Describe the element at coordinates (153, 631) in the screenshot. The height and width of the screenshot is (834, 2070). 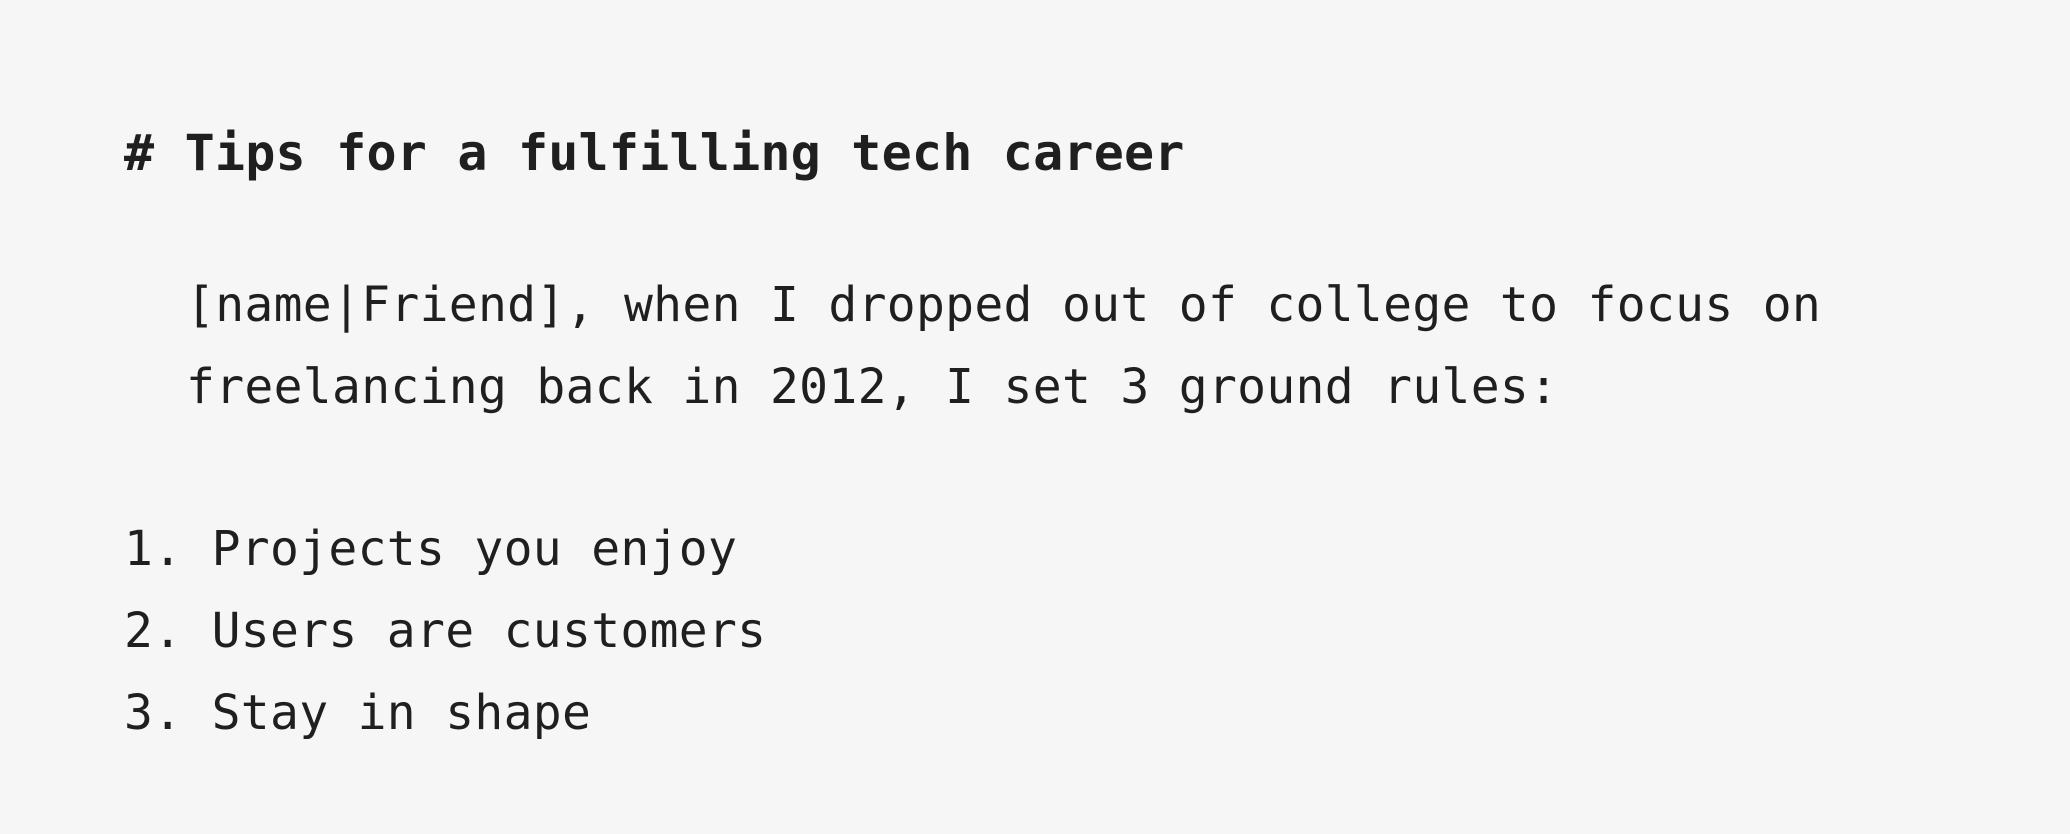
I see `list-item-number: 2.` at that location.